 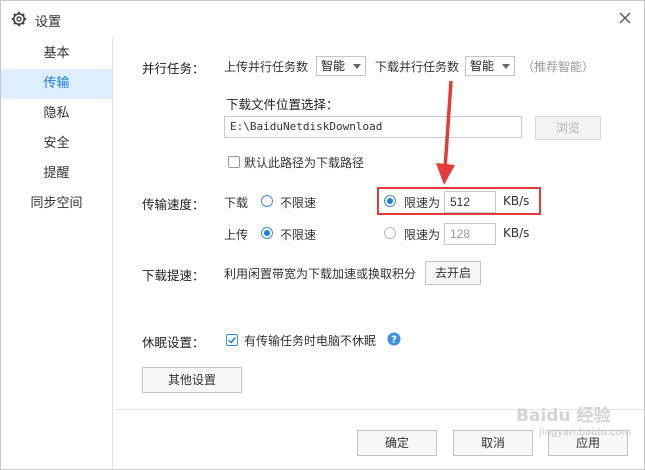 I want to click on sidebar-item-reminder: 提醒, so click(x=56, y=174).